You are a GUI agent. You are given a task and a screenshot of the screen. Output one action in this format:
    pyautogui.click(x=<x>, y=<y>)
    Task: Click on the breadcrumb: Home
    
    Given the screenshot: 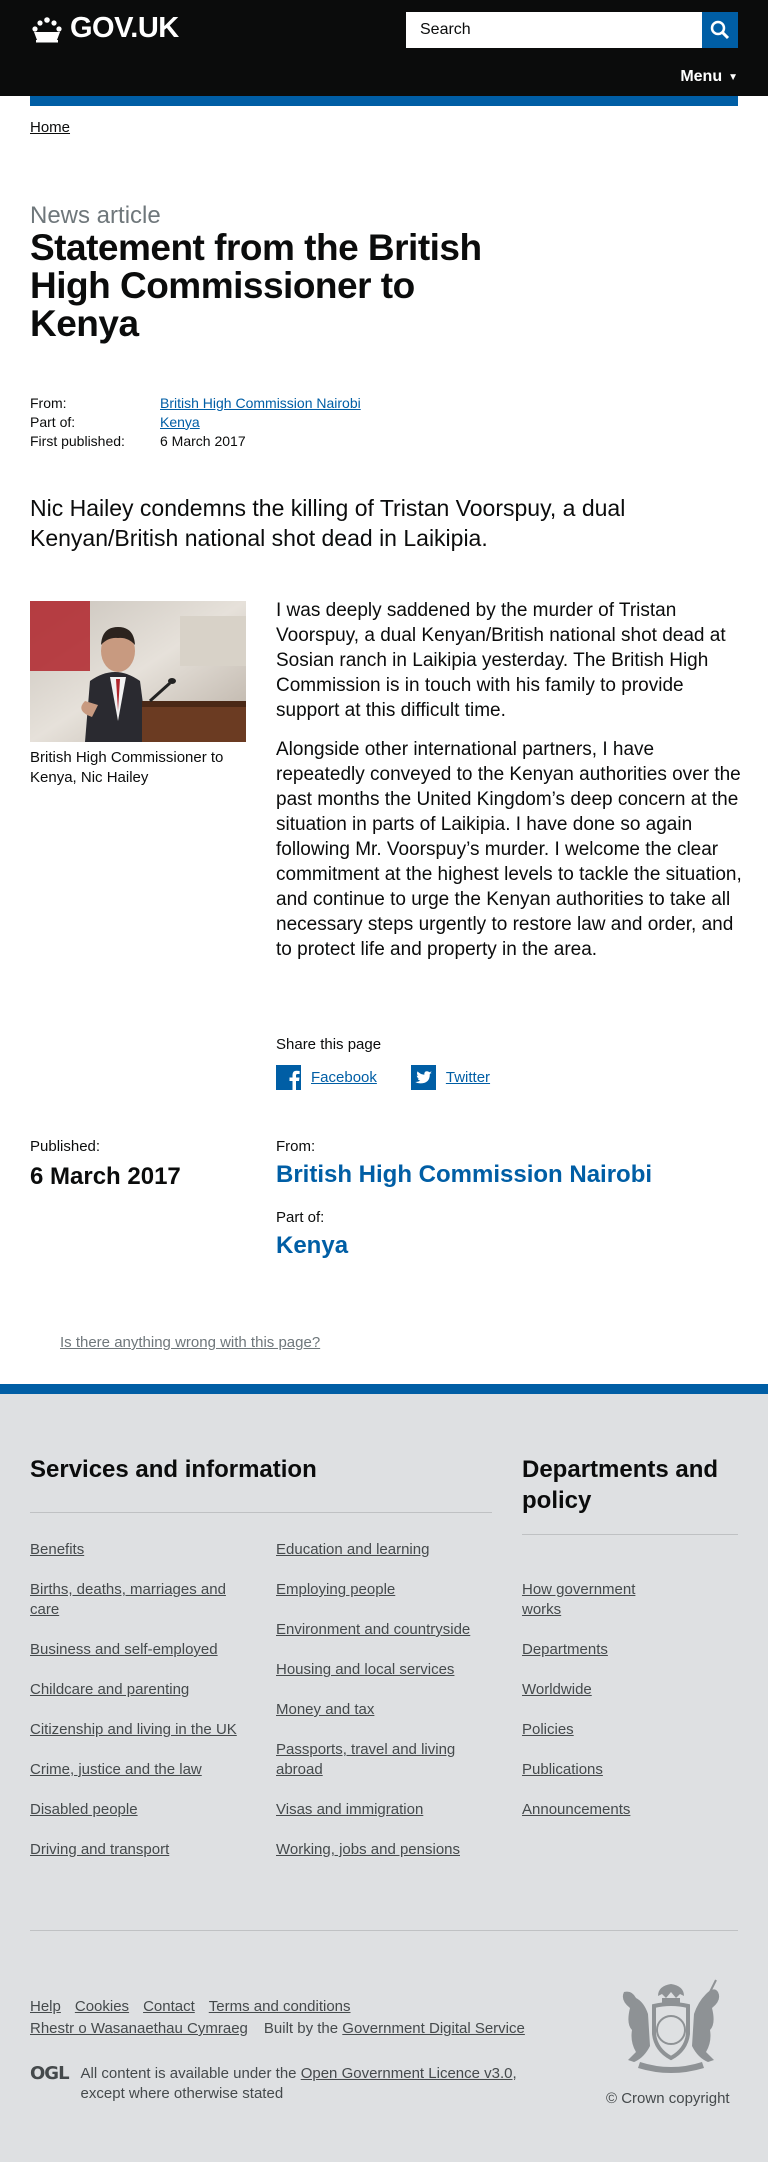 What is the action you would take?
    pyautogui.click(x=50, y=127)
    